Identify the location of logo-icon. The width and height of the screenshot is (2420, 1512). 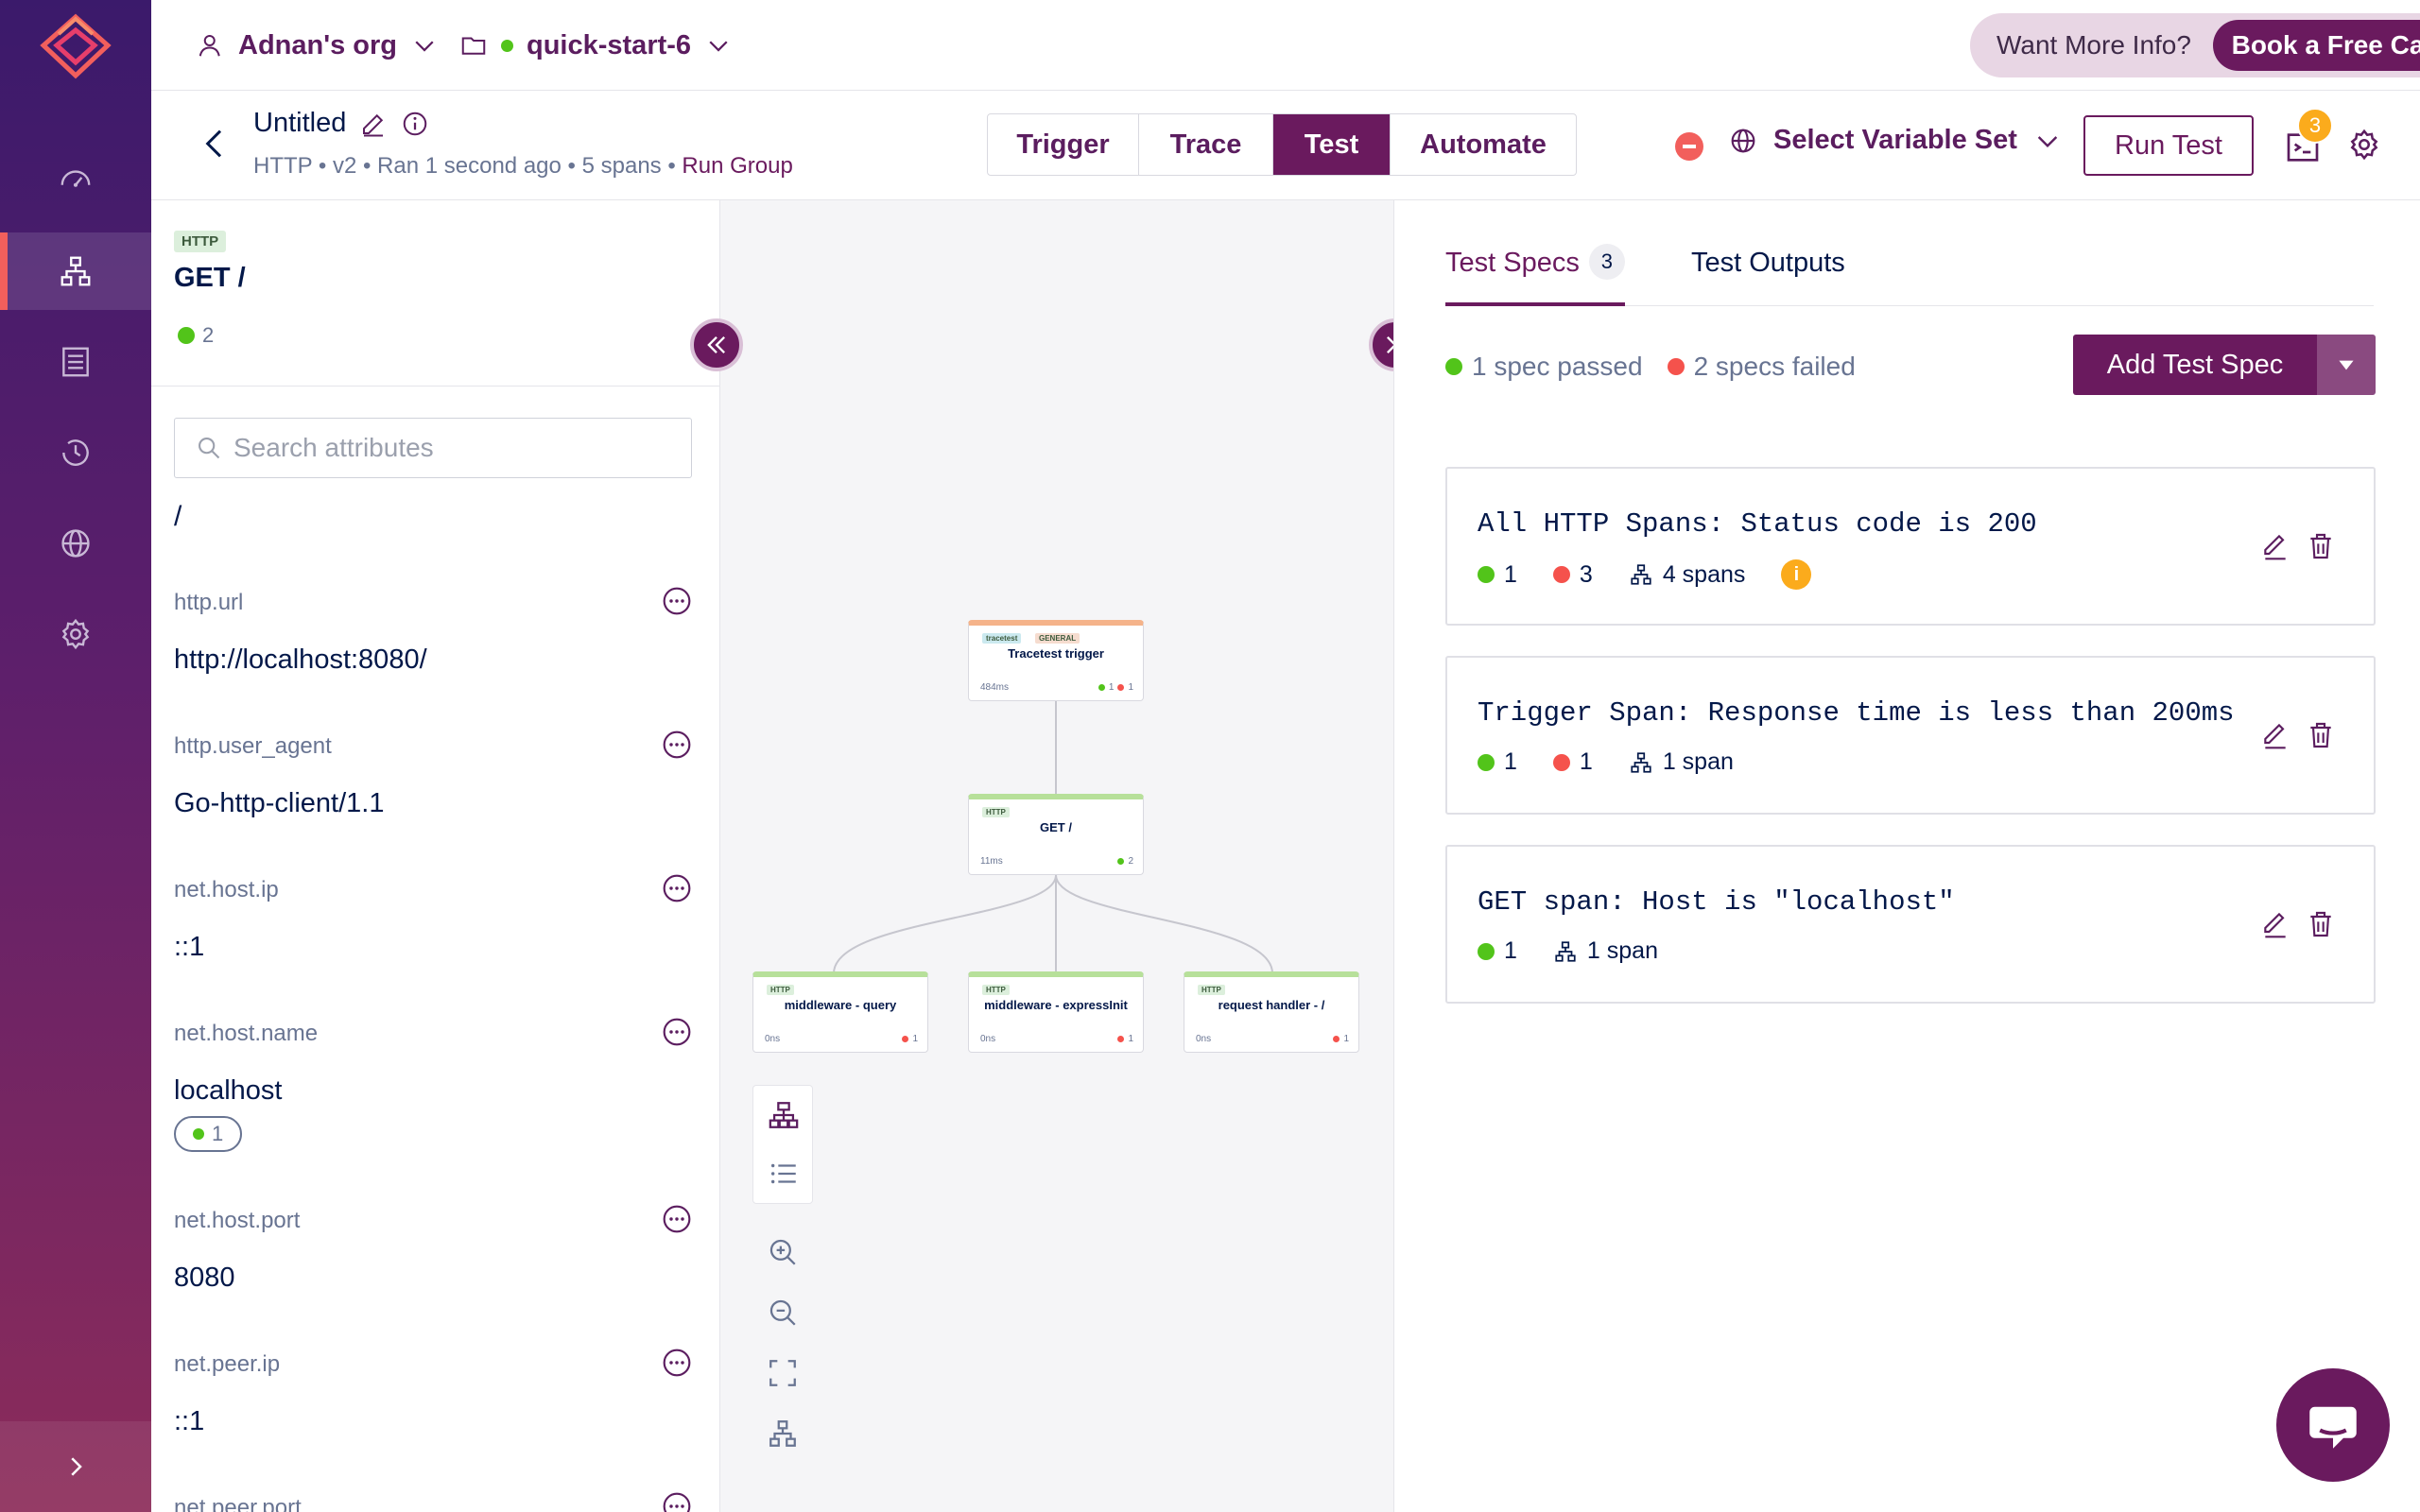
(75, 47).